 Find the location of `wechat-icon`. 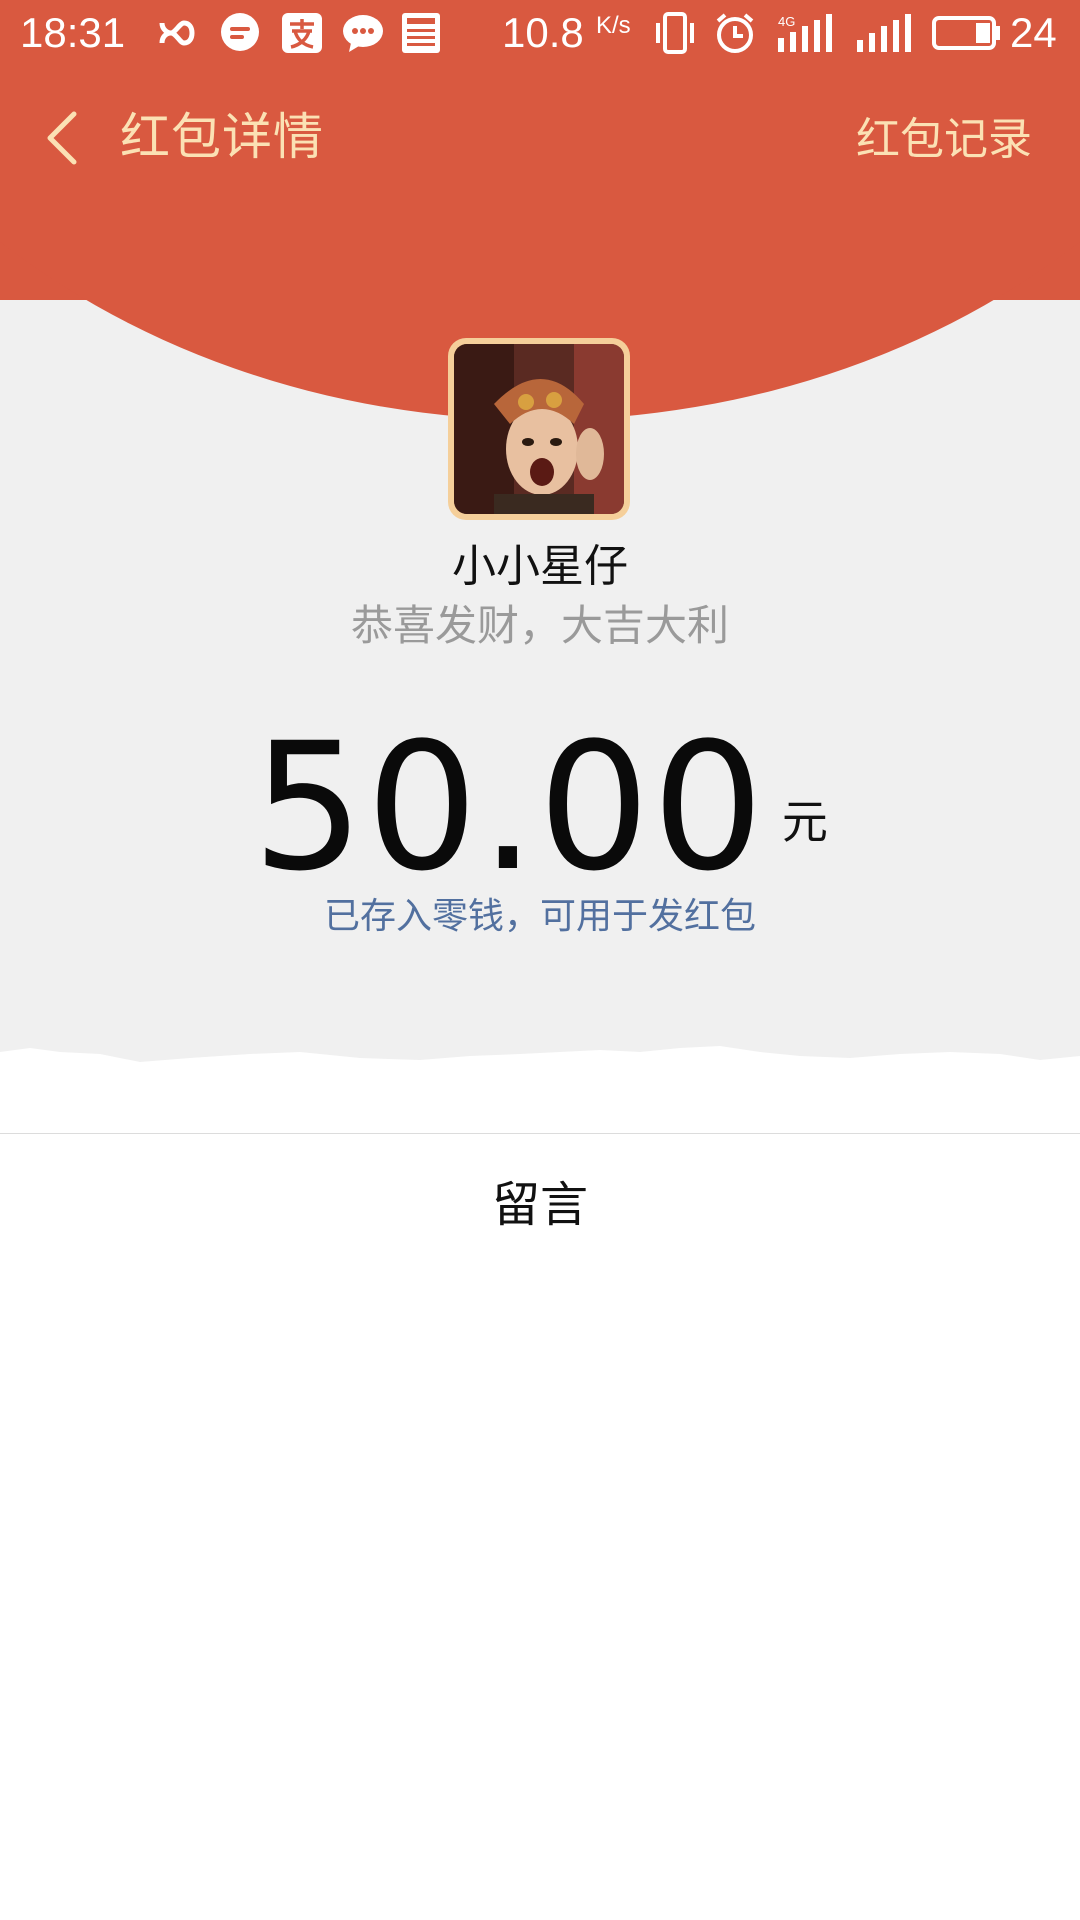

wechat-icon is located at coordinates (363, 33).